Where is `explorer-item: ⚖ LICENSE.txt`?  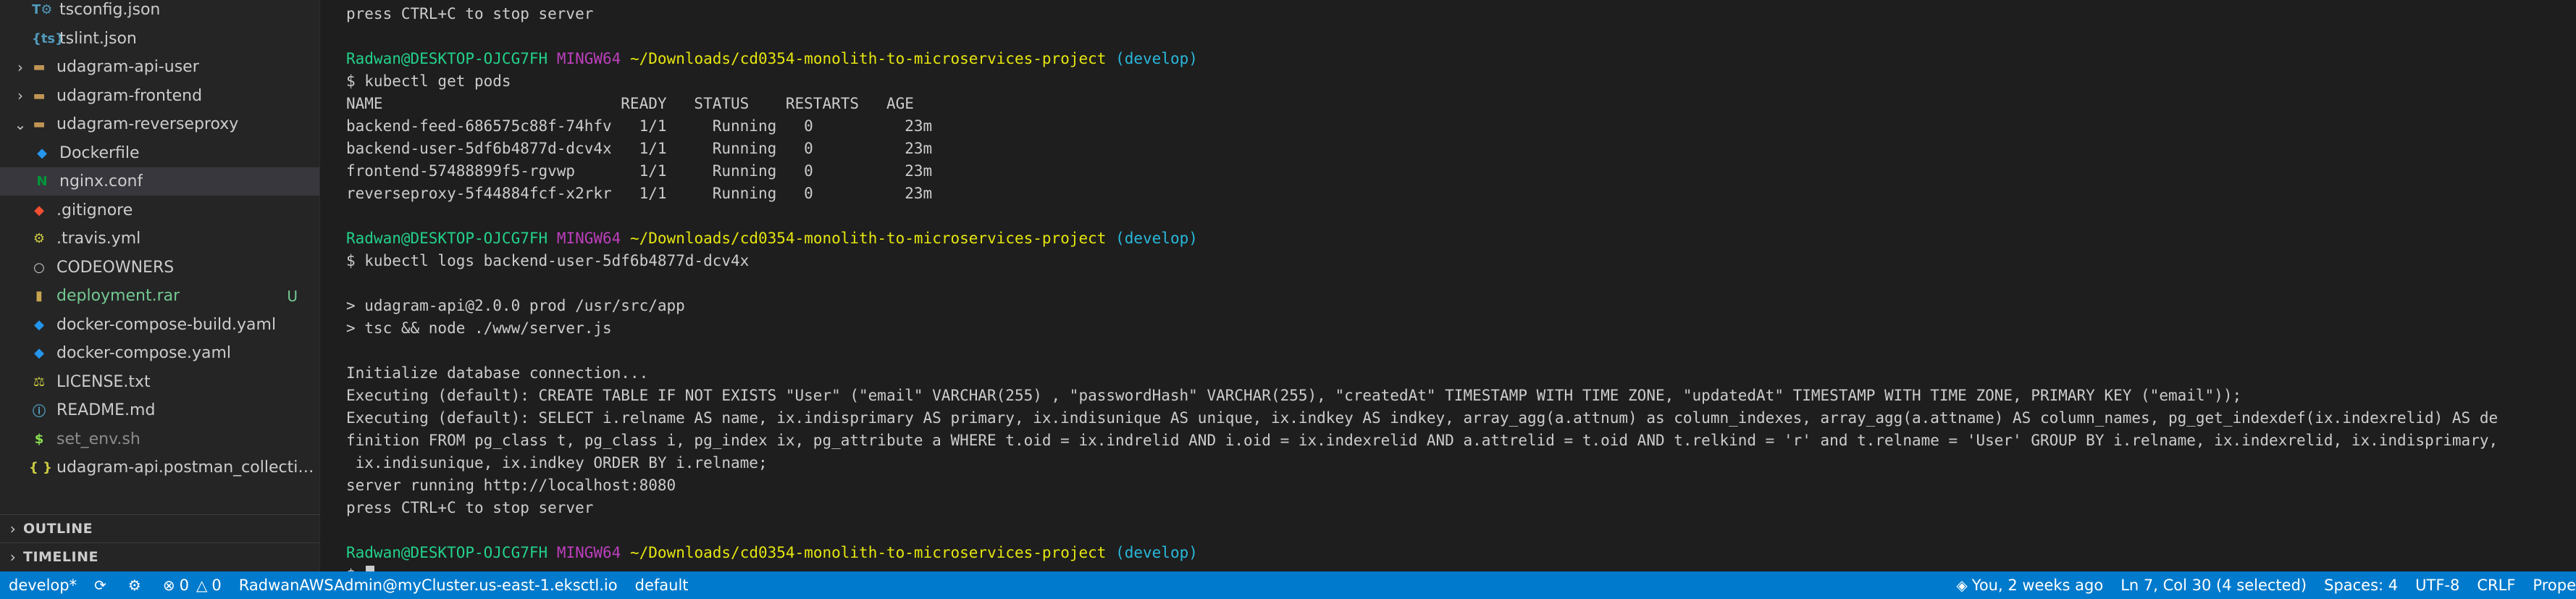 explorer-item: ⚖ LICENSE.txt is located at coordinates (159, 382).